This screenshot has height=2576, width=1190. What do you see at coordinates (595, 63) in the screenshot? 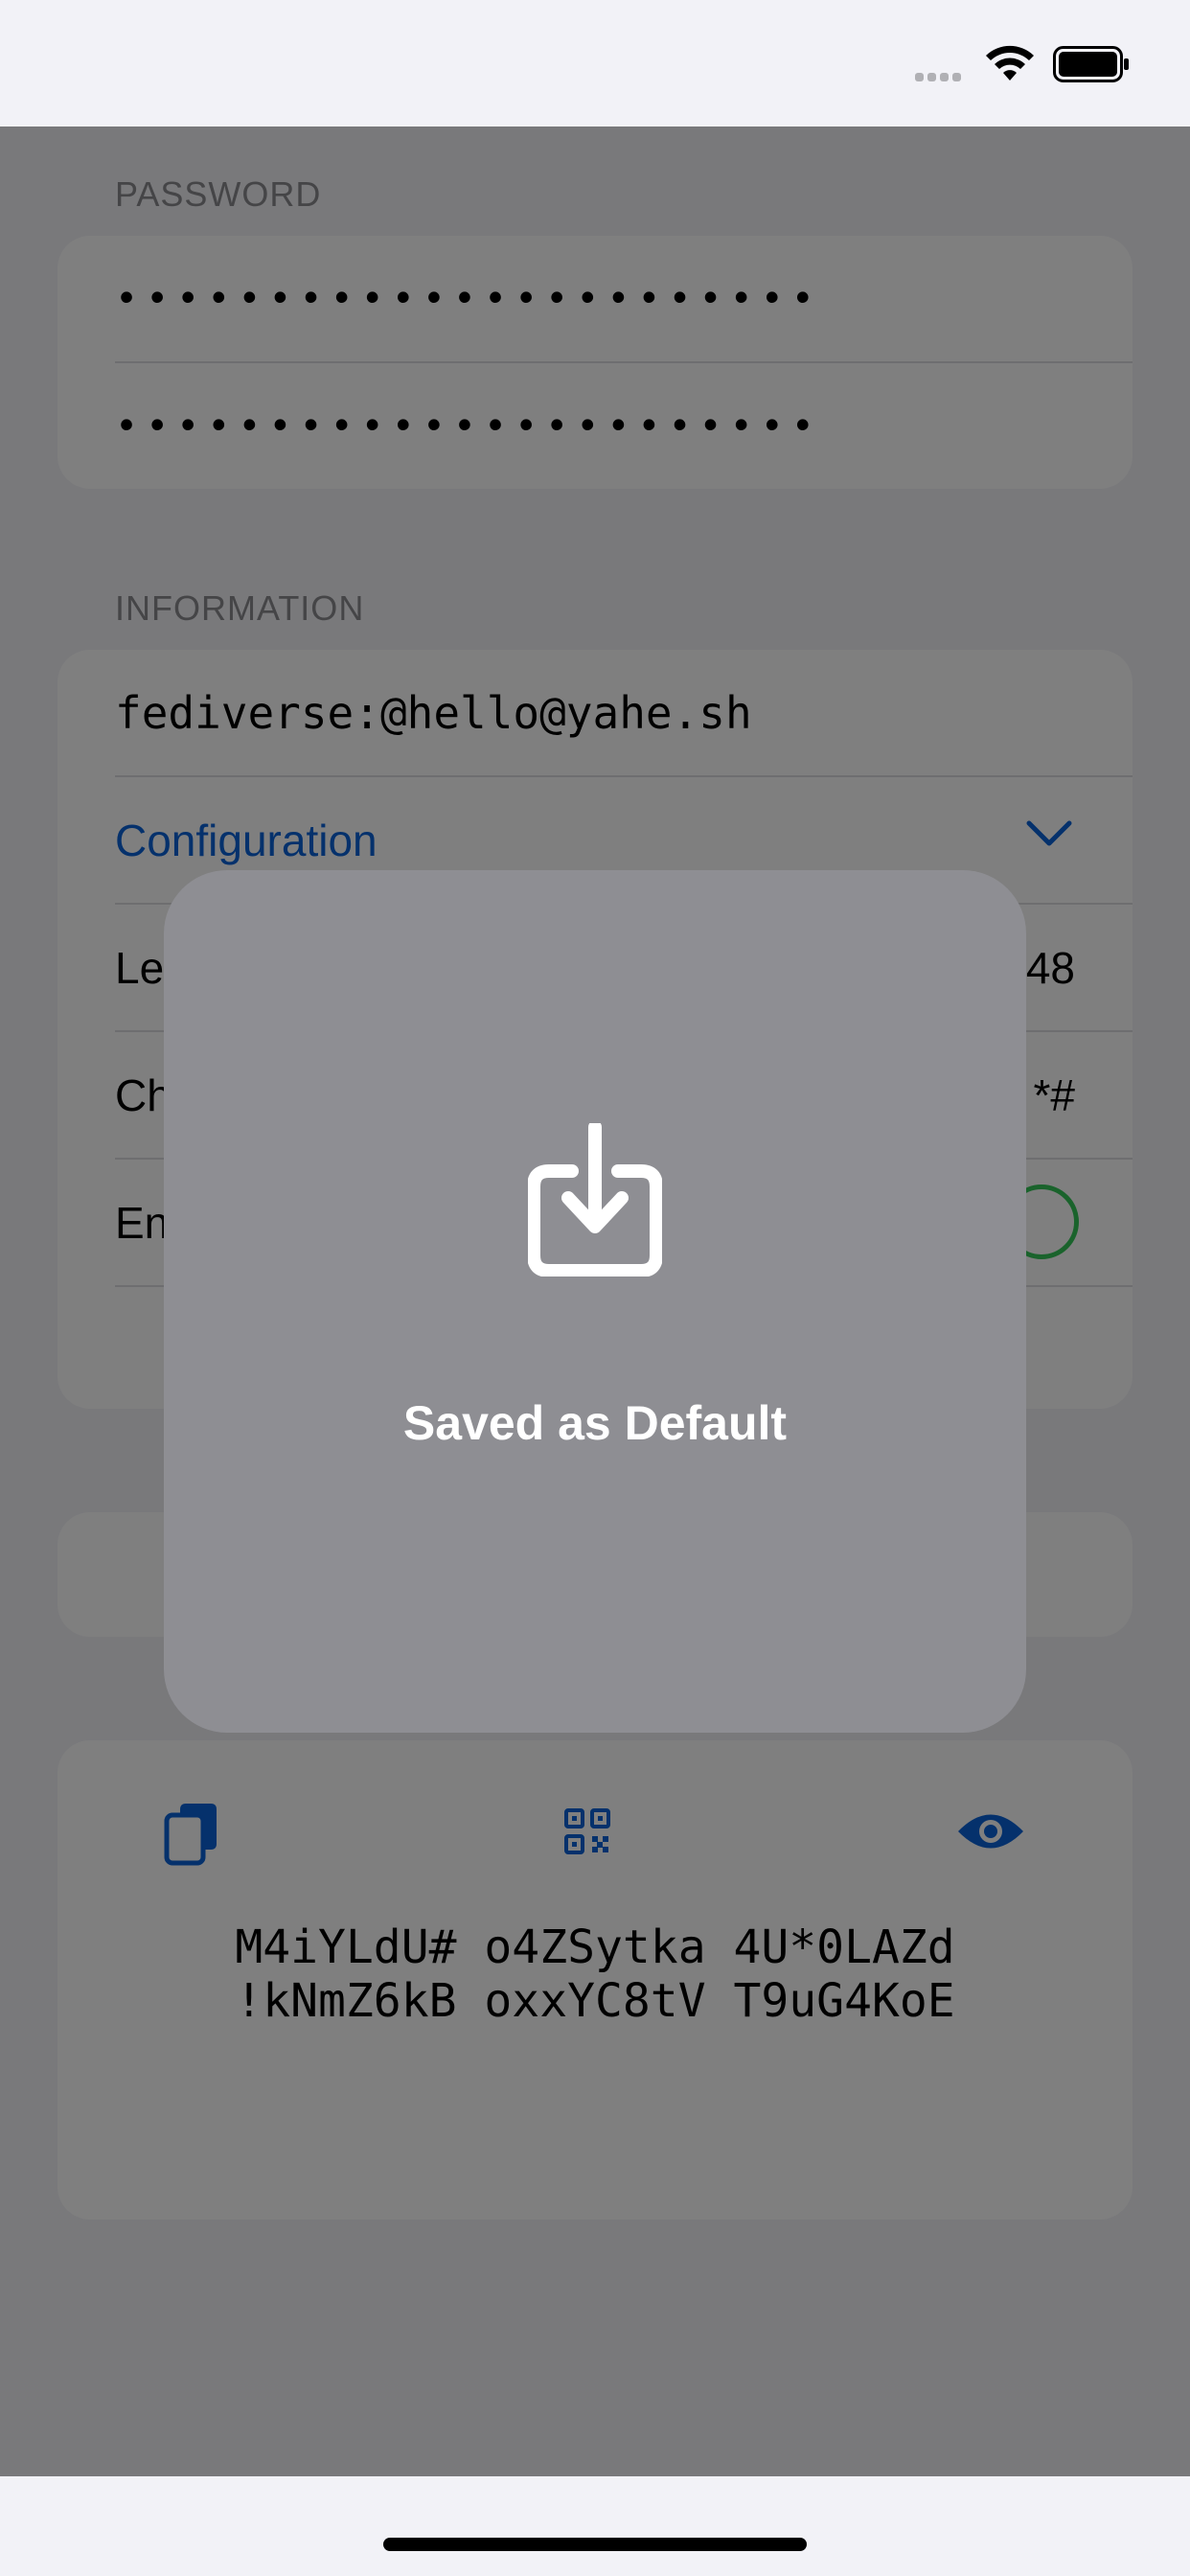
I see `status-bar` at bounding box center [595, 63].